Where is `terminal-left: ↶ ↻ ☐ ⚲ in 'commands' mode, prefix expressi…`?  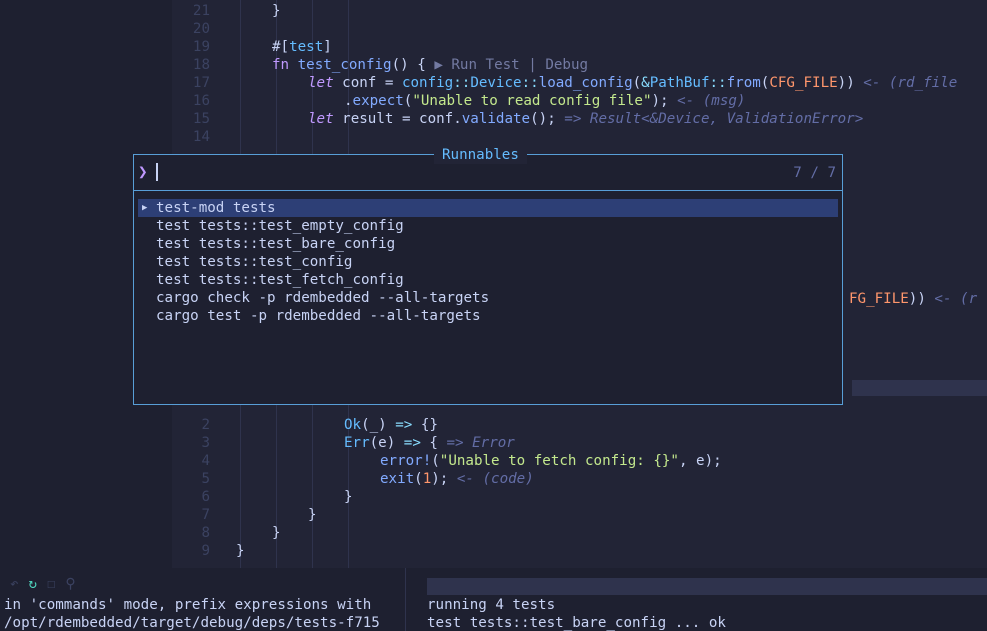
terminal-left: ↶ ↻ ☐ ⚲ in 'commands' mode, prefix expressi… is located at coordinates (202, 599).